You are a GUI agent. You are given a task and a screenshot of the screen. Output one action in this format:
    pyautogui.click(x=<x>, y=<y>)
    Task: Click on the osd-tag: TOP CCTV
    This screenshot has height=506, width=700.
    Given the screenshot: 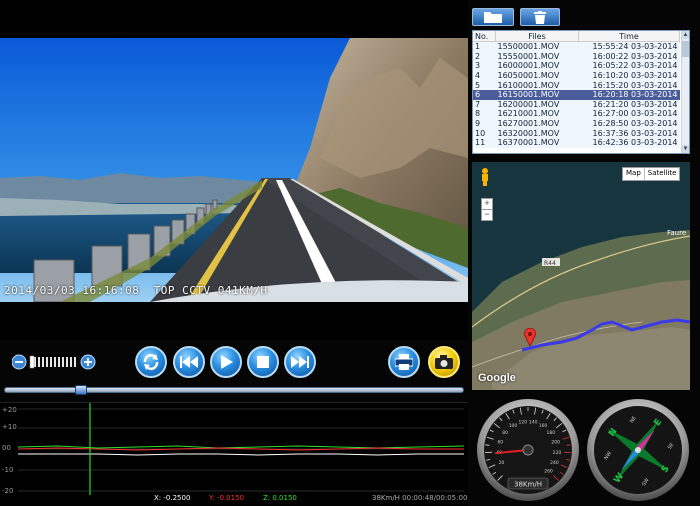 What is the action you would take?
    pyautogui.click(x=182, y=290)
    